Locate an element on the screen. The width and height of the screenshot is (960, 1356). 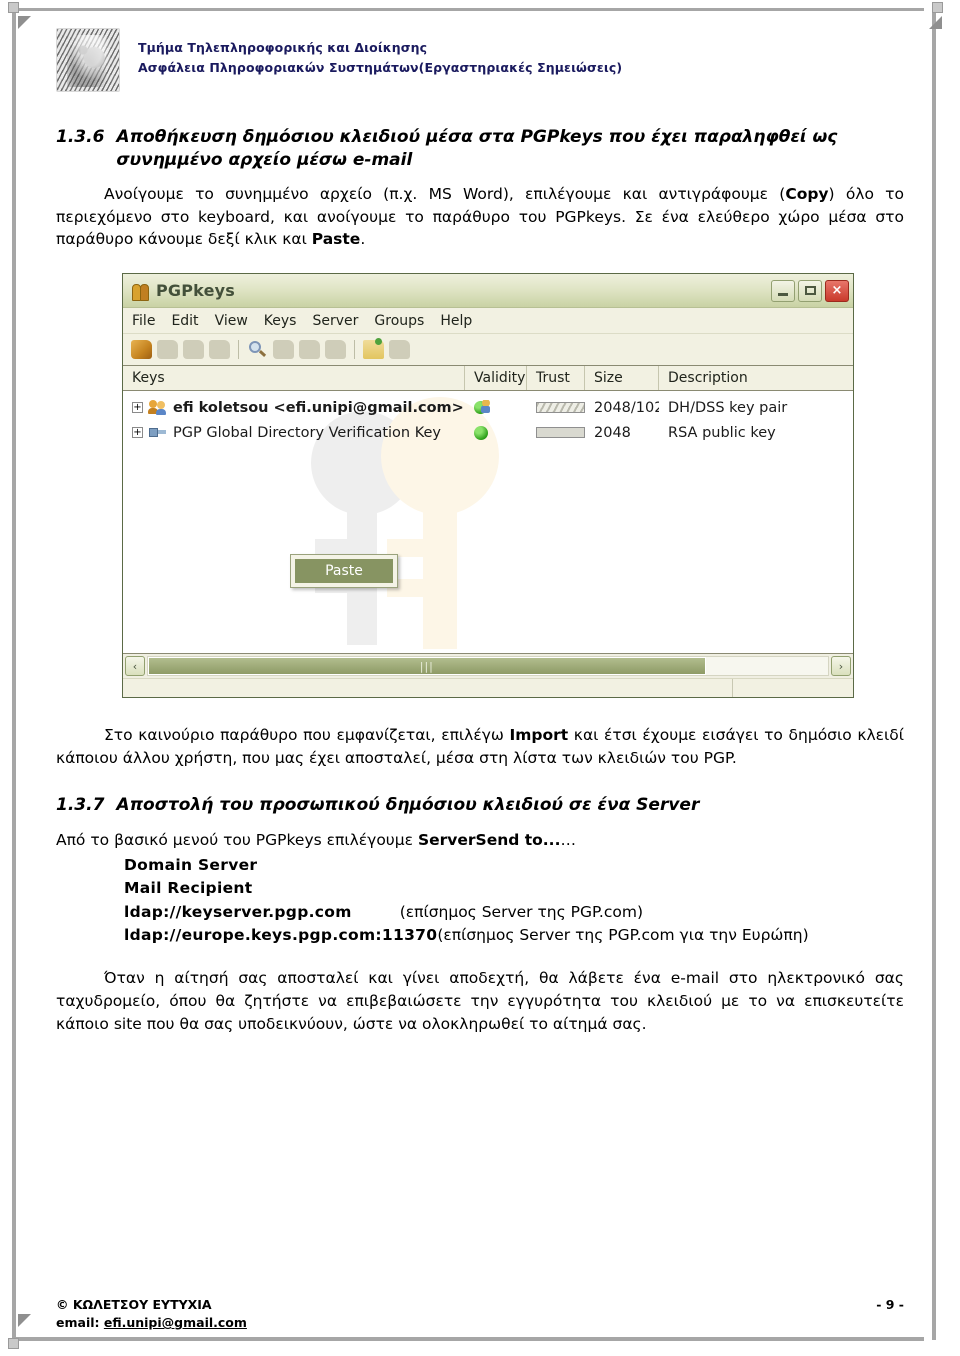
validity-valid-icon is located at coordinates (485, 407).